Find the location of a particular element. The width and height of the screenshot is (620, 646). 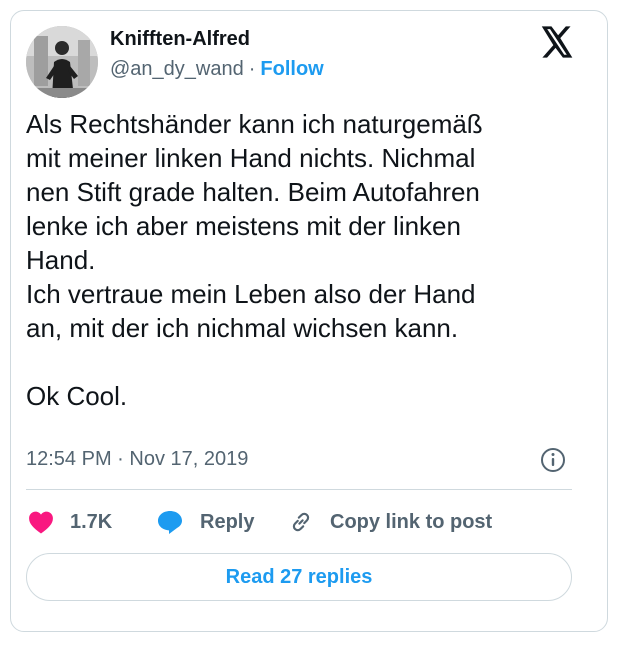

author-display-name: Knifften-Alfred is located at coordinates (180, 39).